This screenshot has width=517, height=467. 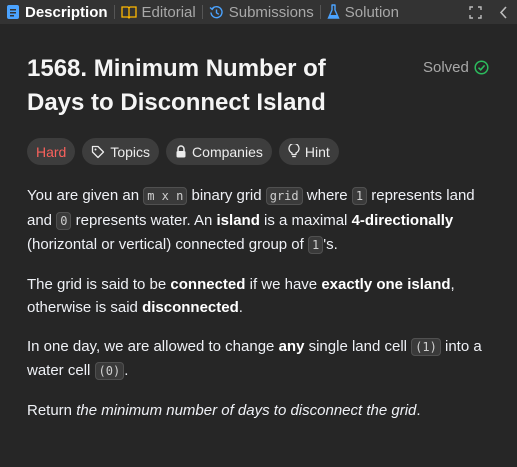 I want to click on bold-text: any, so click(x=291, y=346).